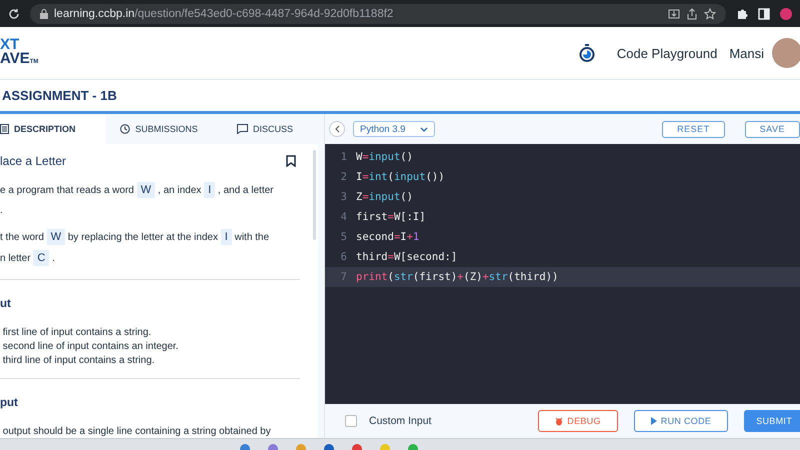 The image size is (800, 450). Describe the element at coordinates (380, 237) in the screenshot. I see `code-line: 5 second=I+1` at that location.